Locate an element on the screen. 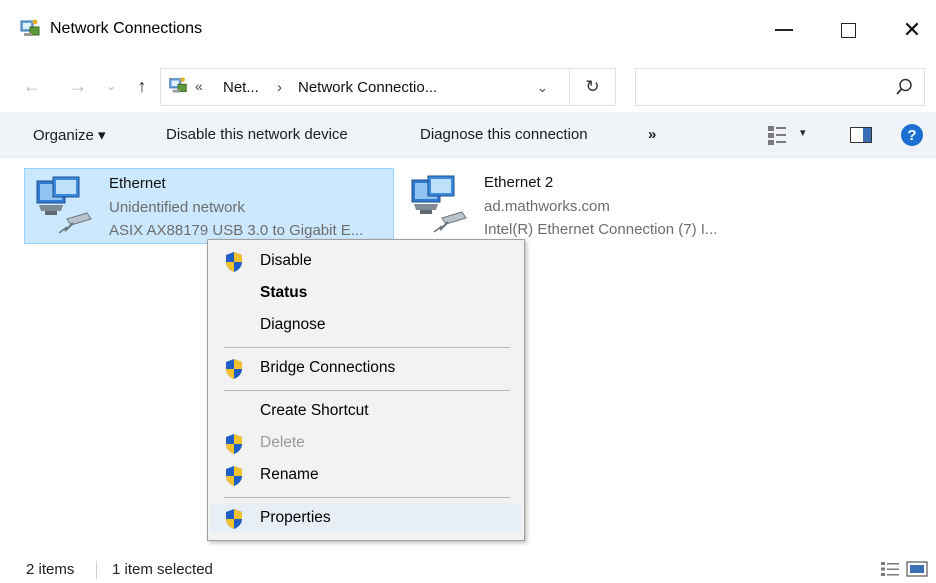 The width and height of the screenshot is (936, 583). back-button: ← is located at coordinates (32, 86).